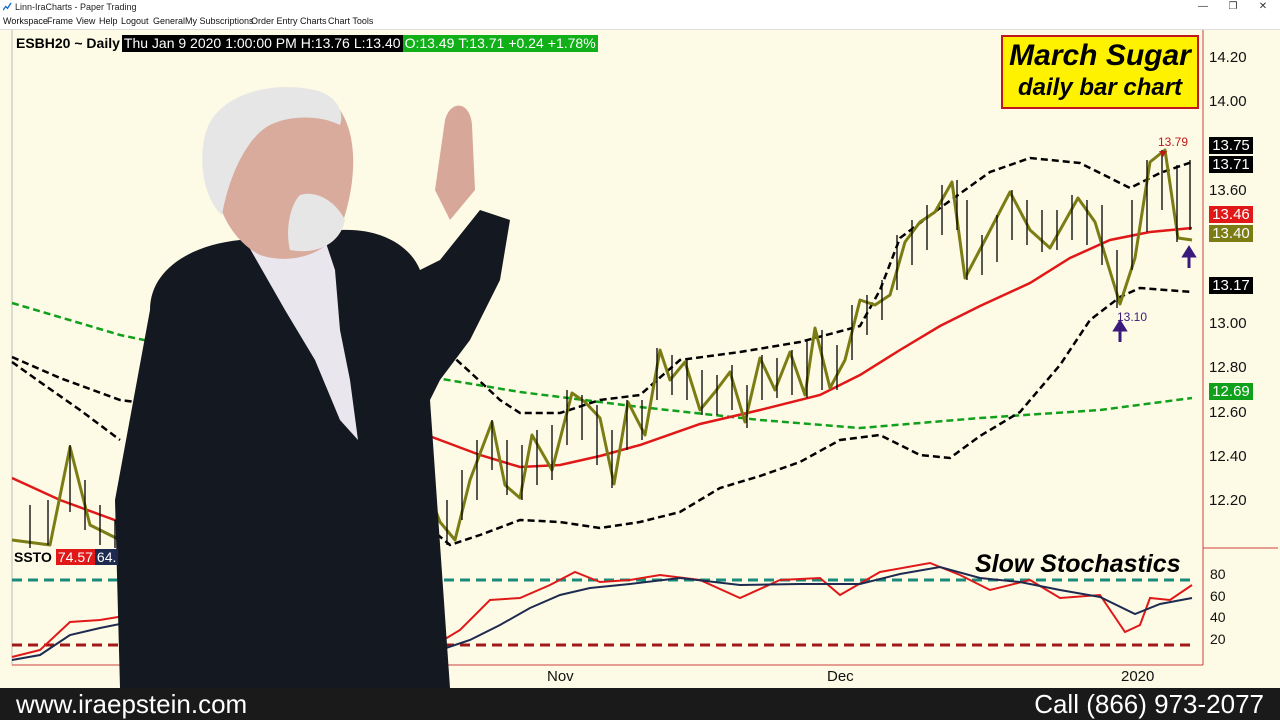  I want to click on chart-title-box: March Sugar daily bar chart, so click(1100, 72).